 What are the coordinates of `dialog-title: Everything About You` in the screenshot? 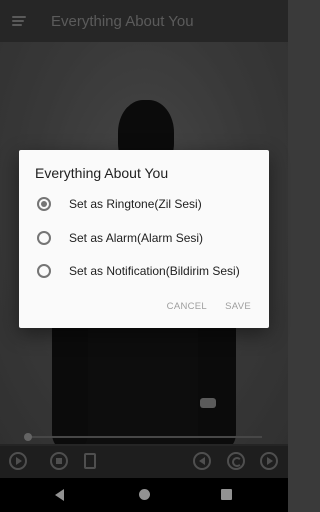 It's located at (102, 173).